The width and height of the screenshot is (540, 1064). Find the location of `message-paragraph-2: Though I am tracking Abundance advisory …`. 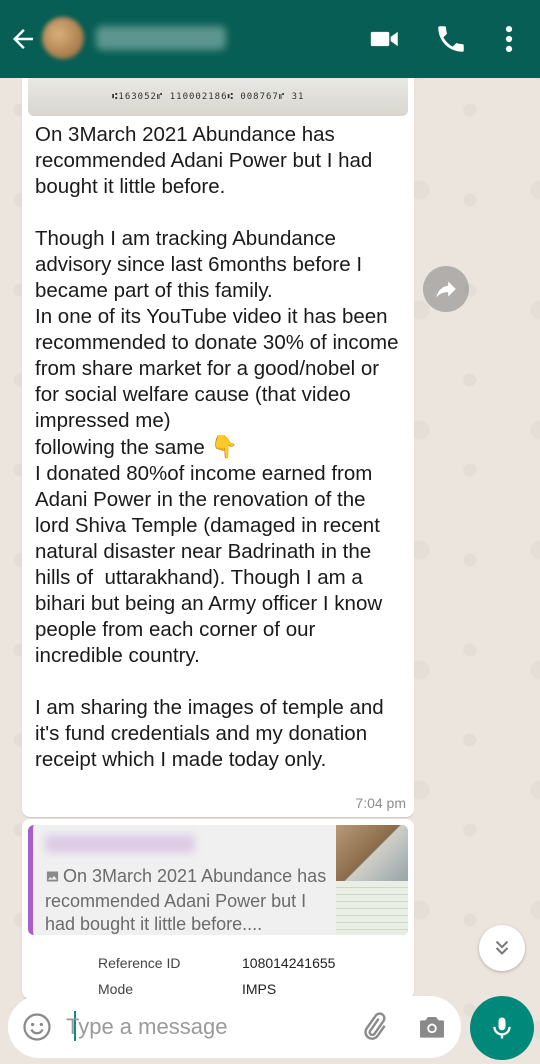

message-paragraph-2: Though I am tracking Abundance advisory … is located at coordinates (217, 343).